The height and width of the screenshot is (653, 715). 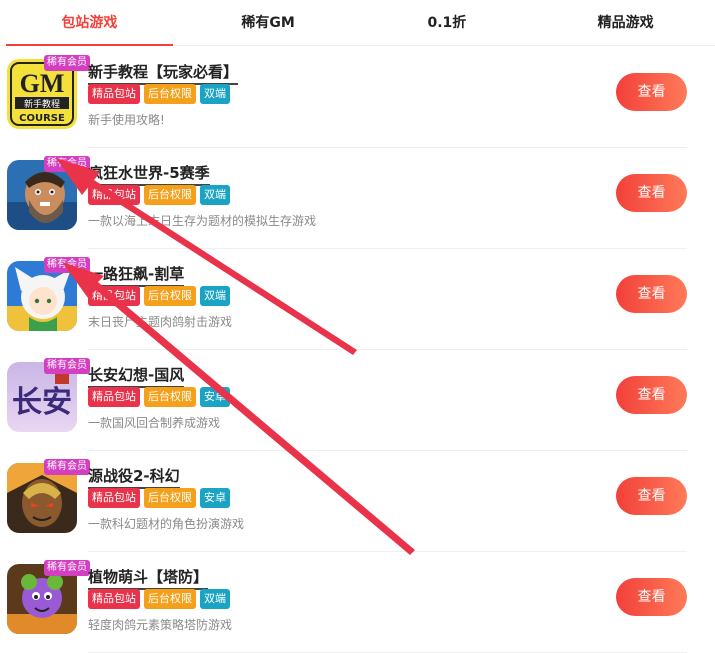 I want to click on game-title: 长安幻想-国风, so click(x=136, y=376).